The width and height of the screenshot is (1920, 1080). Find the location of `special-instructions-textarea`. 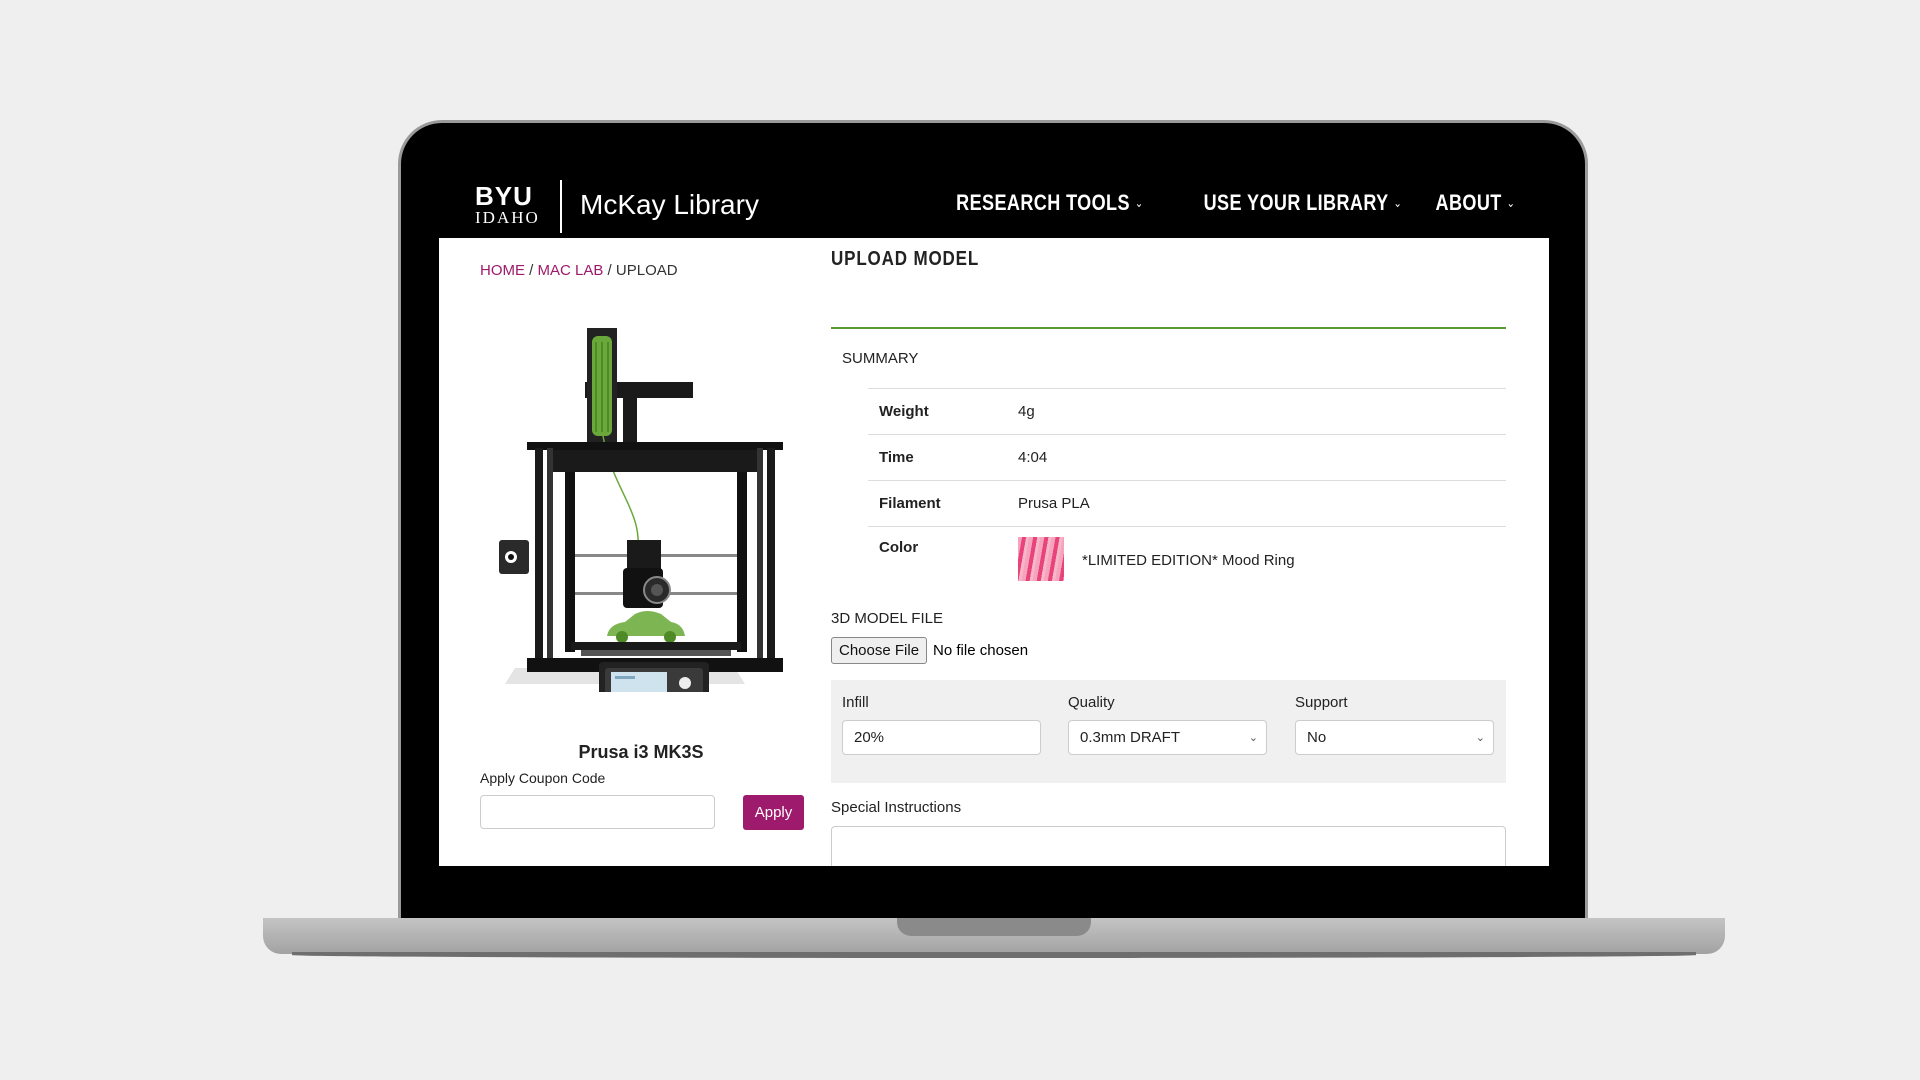

special-instructions-textarea is located at coordinates (1168, 846).